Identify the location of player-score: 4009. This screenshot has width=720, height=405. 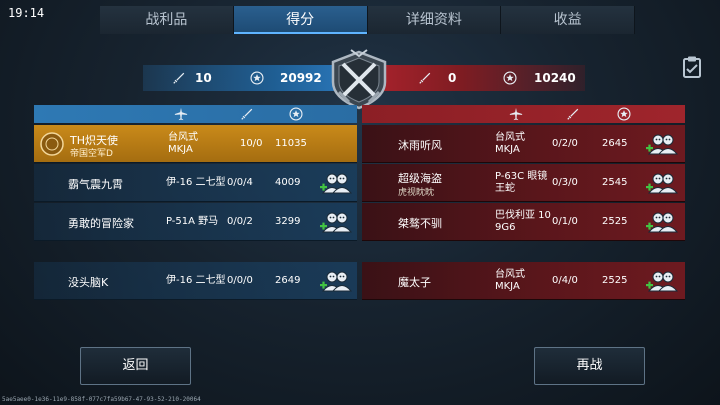
(288, 182).